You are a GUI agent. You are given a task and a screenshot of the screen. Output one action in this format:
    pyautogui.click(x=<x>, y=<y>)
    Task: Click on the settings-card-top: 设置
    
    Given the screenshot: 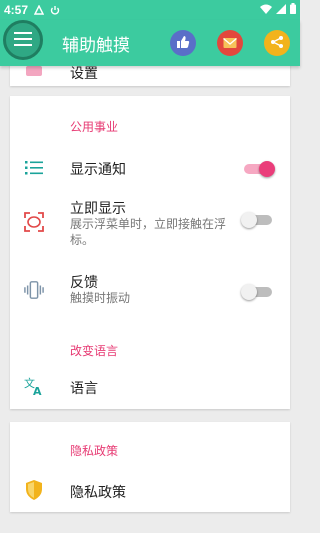 What is the action you would take?
    pyautogui.click(x=150, y=76)
    